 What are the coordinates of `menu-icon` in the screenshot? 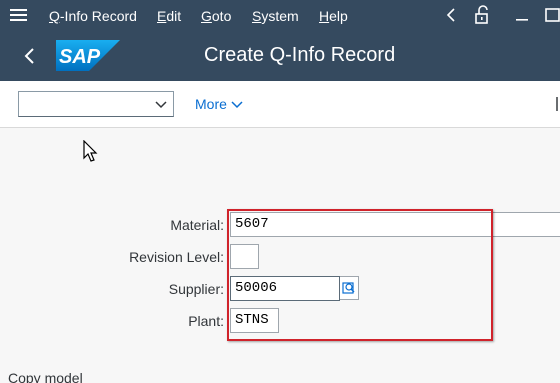 It's located at (18, 15).